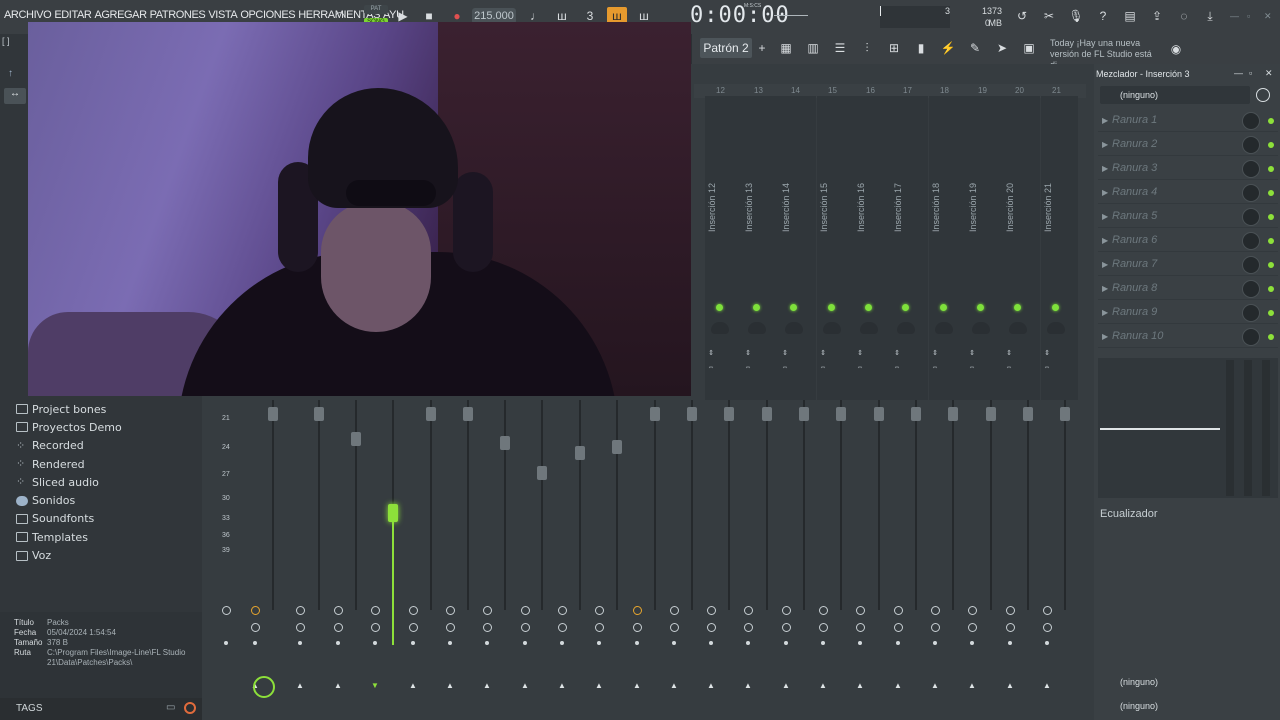 This screenshot has height=720, width=1280. Describe the element at coordinates (222, 15) in the screenshot. I see `menu-vista: VISTA` at that location.